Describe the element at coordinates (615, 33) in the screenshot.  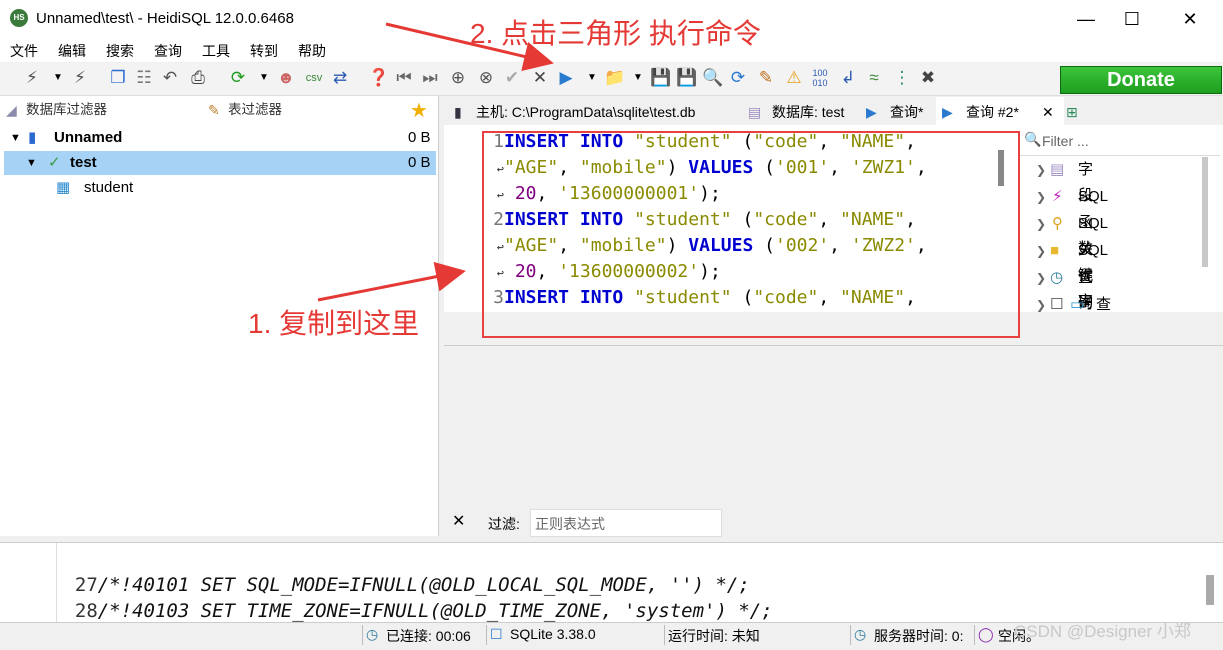
I see `annotation-step-2: 2. 点击三角形 执行命令` at that location.